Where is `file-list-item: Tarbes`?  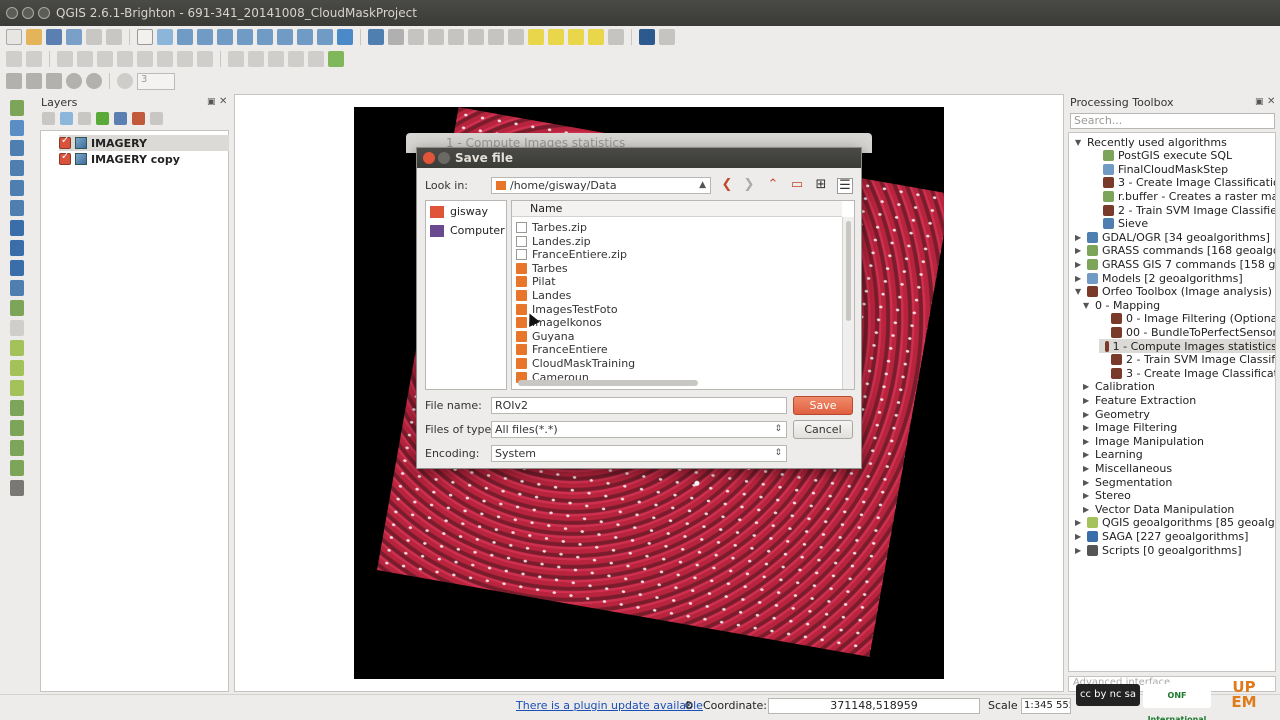 file-list-item: Tarbes is located at coordinates (542, 268).